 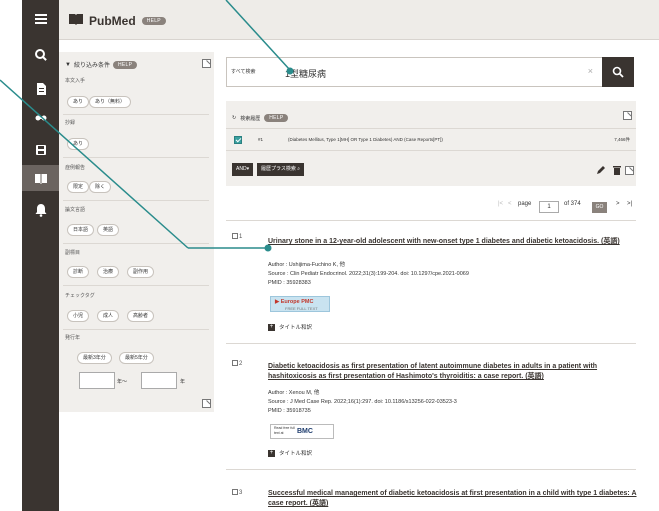 I want to click on and-label: AND, so click(x=241, y=169).